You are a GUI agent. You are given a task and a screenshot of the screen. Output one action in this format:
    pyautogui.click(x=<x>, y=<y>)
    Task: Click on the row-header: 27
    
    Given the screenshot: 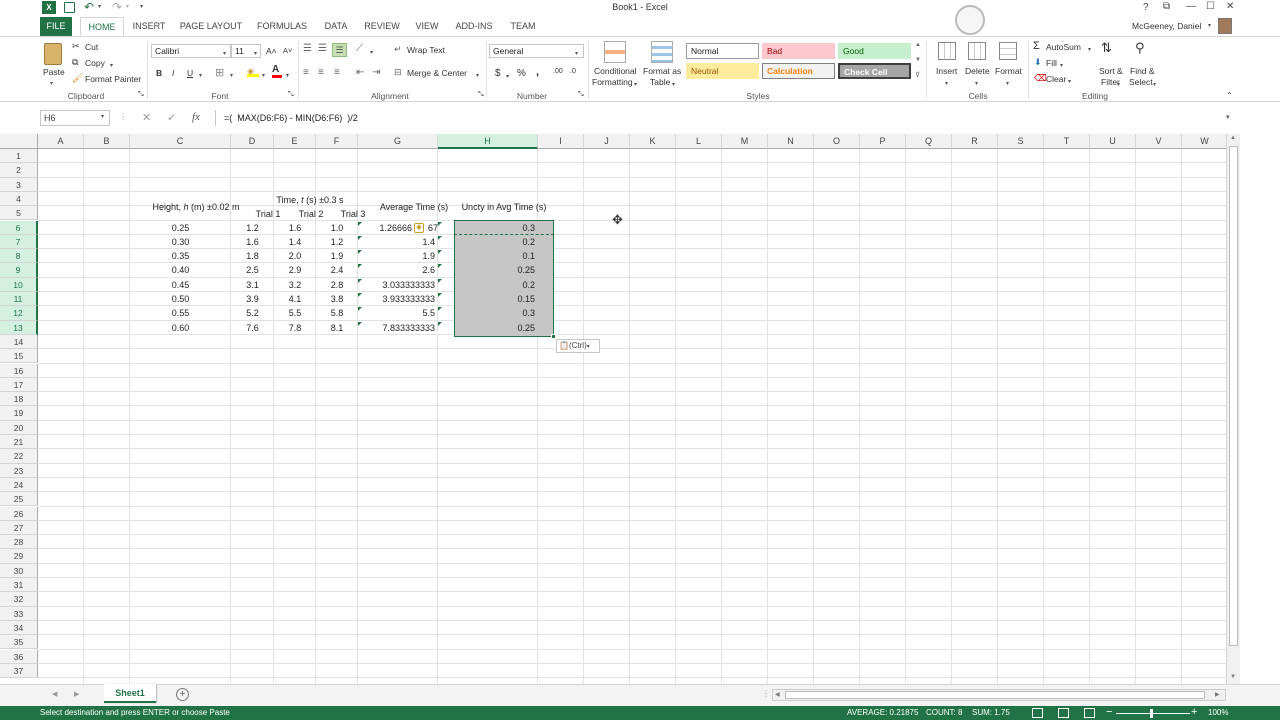 What is the action you would take?
    pyautogui.click(x=19, y=528)
    